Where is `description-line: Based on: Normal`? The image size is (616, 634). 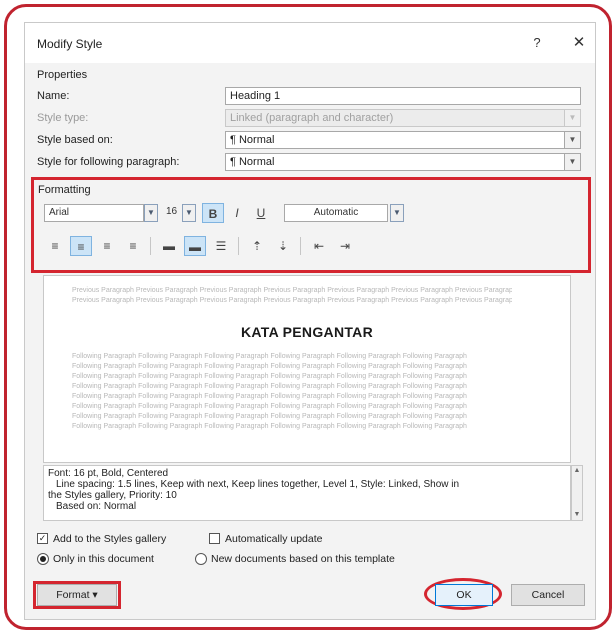 description-line: Based on: Normal is located at coordinates (96, 506).